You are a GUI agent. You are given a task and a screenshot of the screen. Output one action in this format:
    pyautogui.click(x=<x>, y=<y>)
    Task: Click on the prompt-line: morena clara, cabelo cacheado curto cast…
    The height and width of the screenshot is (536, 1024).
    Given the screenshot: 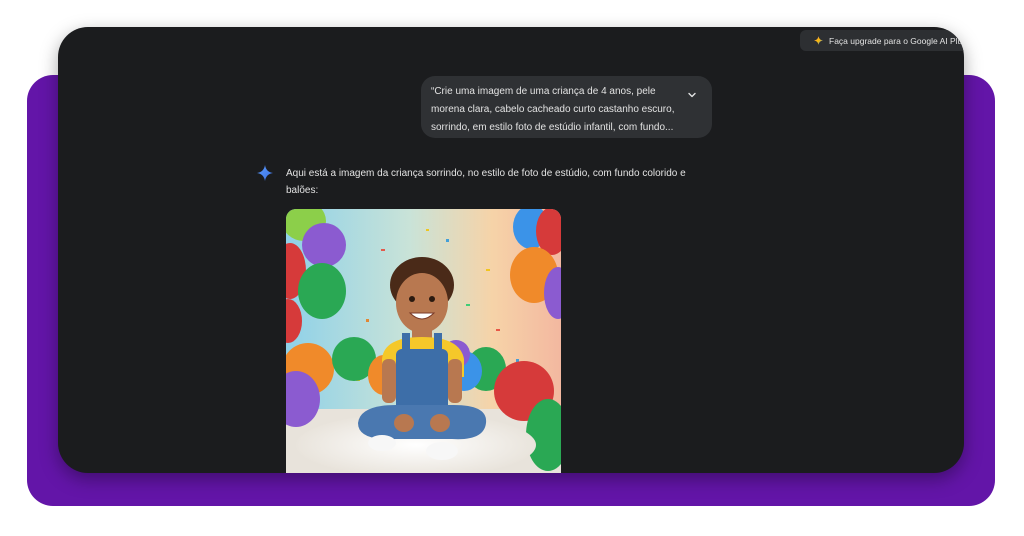 What is the action you would take?
    pyautogui.click(x=553, y=109)
    